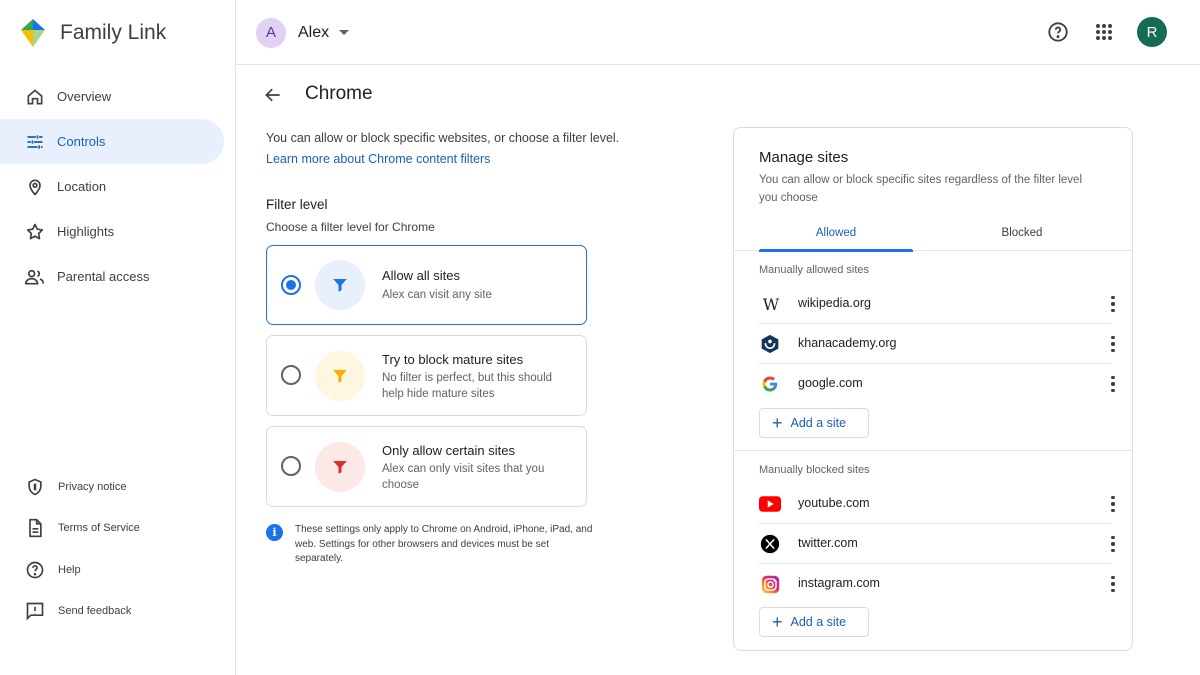 The image size is (1200, 675). I want to click on info-icon: i, so click(274, 532).